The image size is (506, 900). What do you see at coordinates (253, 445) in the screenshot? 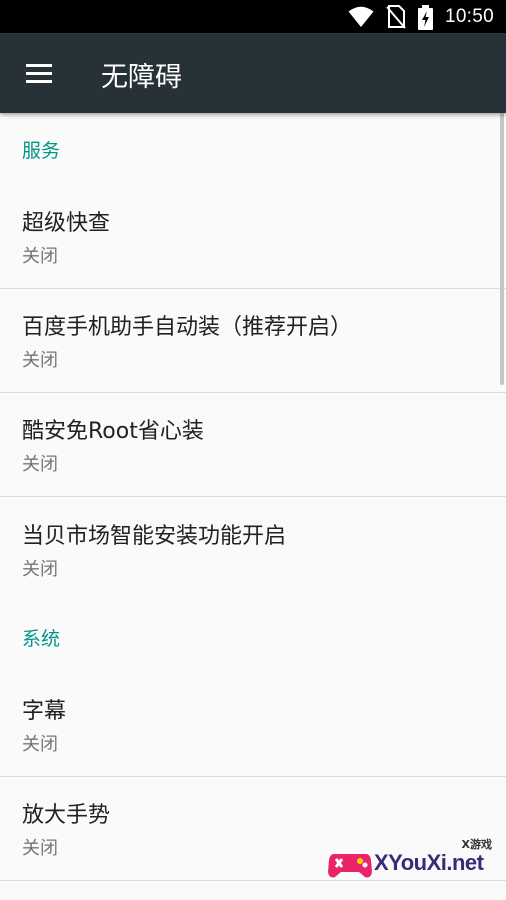
I see `pref-item-coolapk-install: 酷安免Root省心装 关闭` at bounding box center [253, 445].